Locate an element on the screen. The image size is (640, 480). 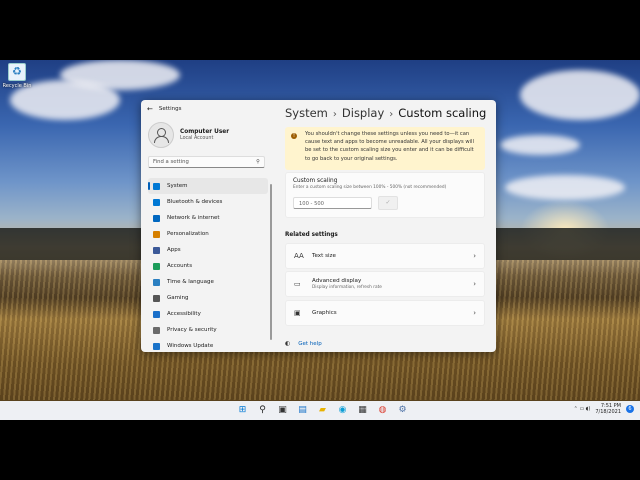
card-title: Advanced display is located at coordinates (337, 281).